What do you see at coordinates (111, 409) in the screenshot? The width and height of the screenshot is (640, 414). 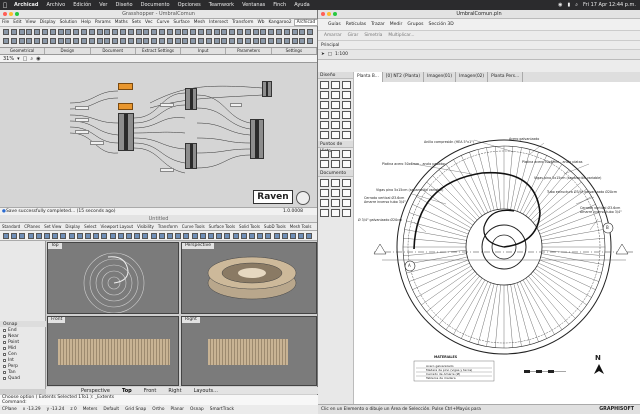 I see `status-layer: Default` at bounding box center [111, 409].